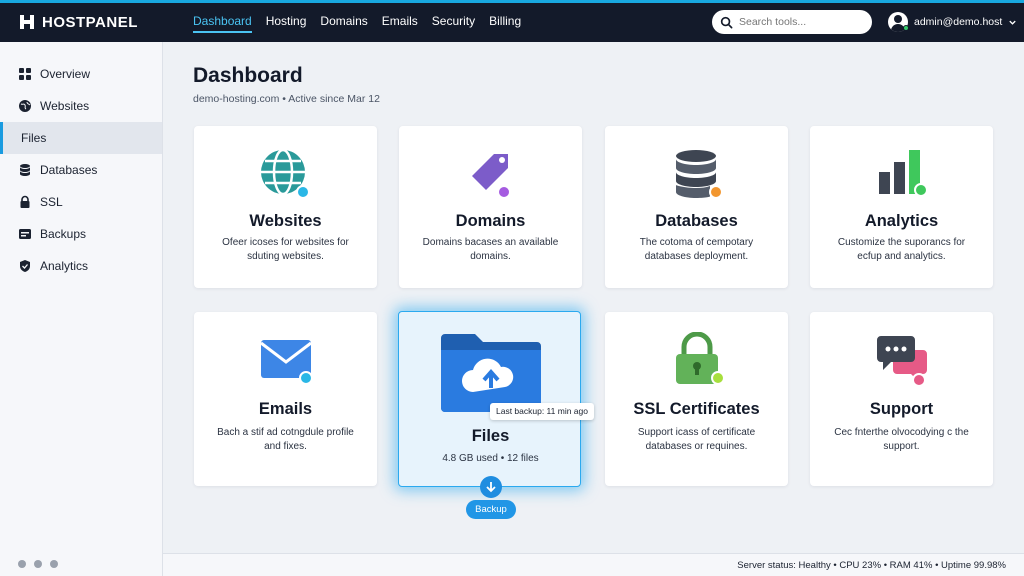 The height and width of the screenshot is (576, 1024). Describe the element at coordinates (65, 74) in the screenshot. I see `sidebar-item-label: Overview` at that location.